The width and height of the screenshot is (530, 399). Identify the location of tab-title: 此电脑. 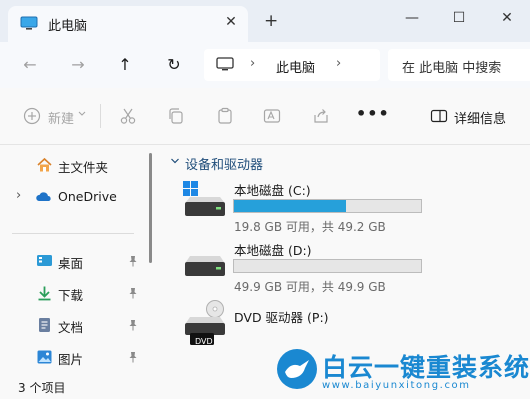
(68, 26).